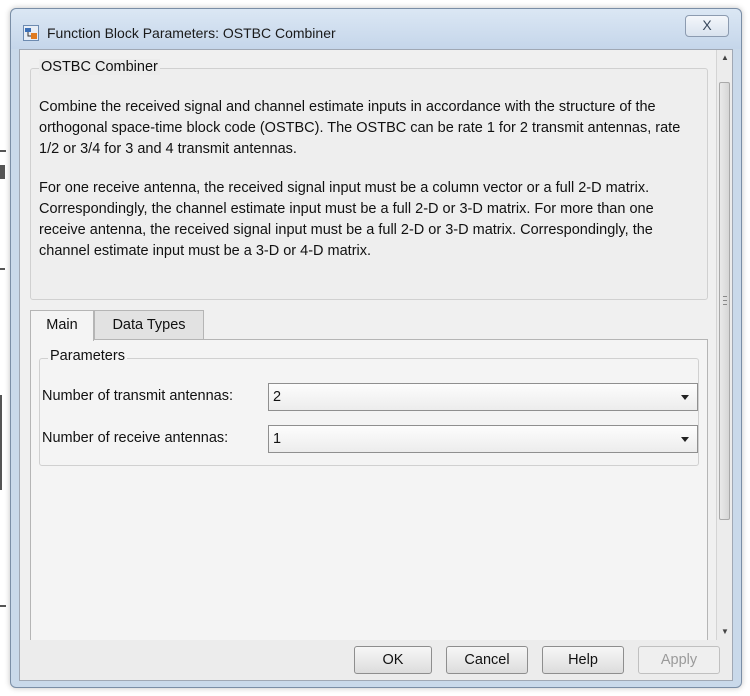  Describe the element at coordinates (62, 325) in the screenshot. I see `tab-main: Main` at that location.